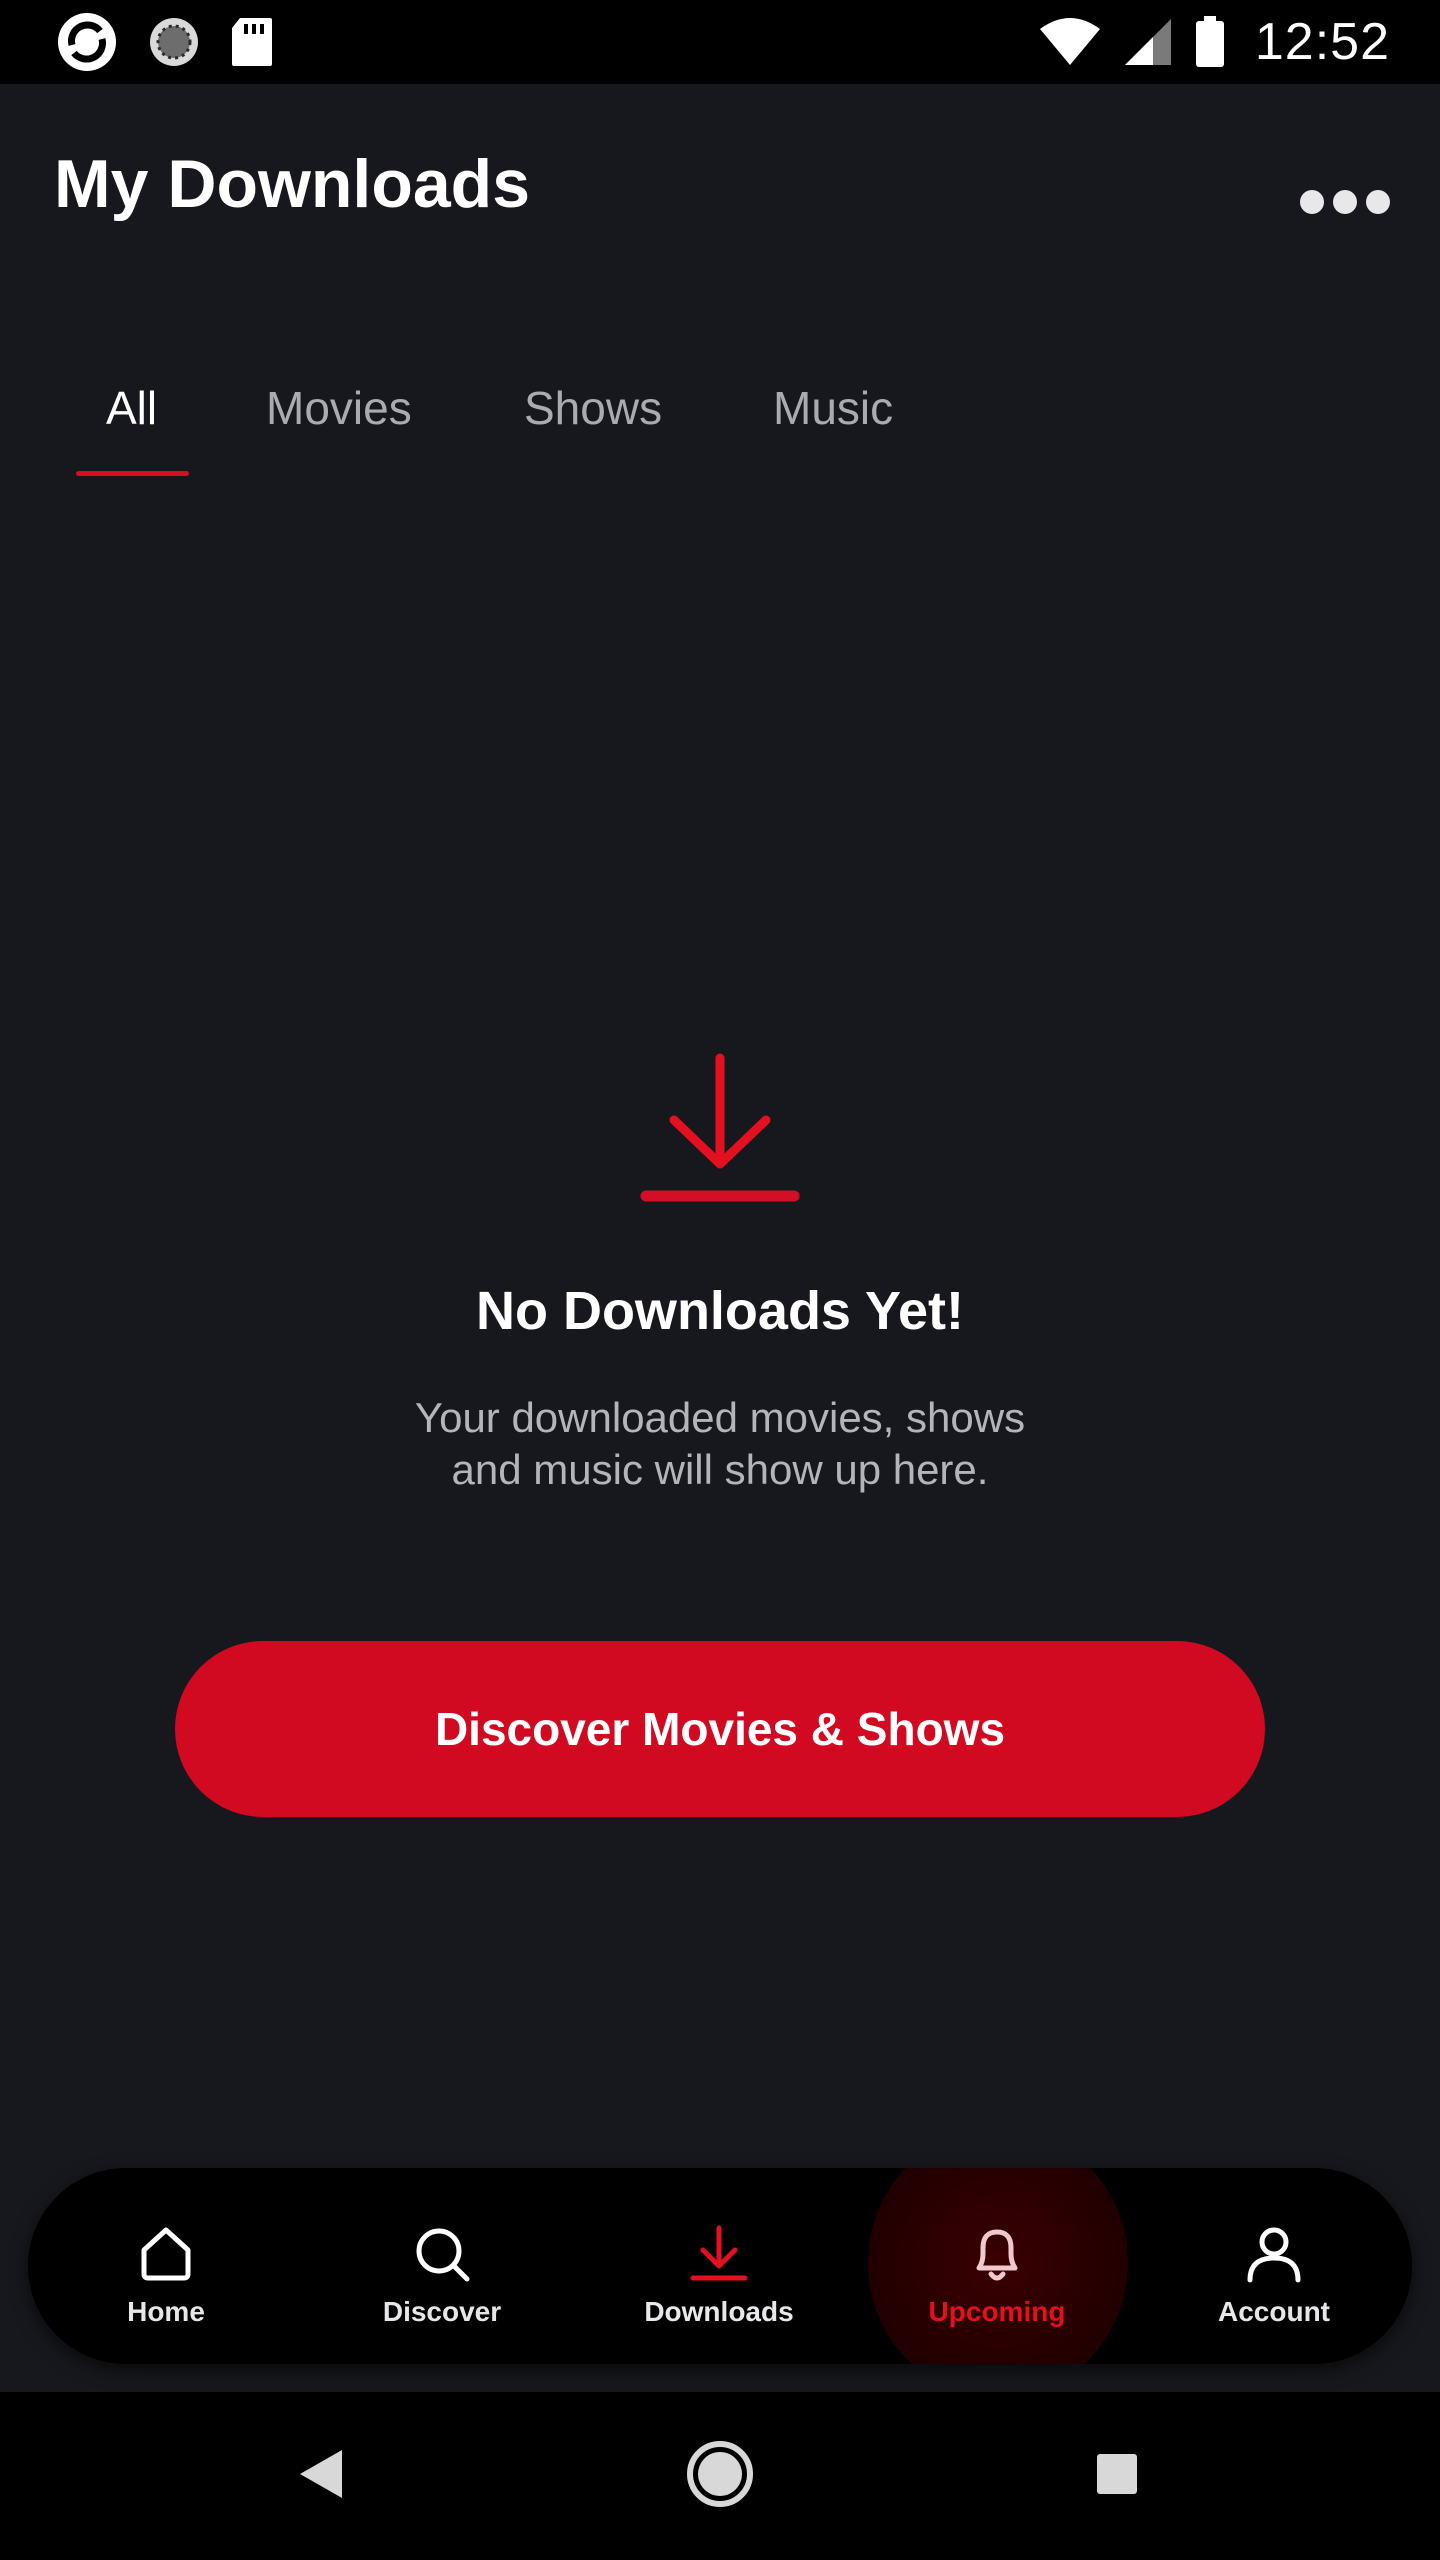 Image resolution: width=1440 pixels, height=2560 pixels. Describe the element at coordinates (321, 2474) in the screenshot. I see `back-icon` at that location.